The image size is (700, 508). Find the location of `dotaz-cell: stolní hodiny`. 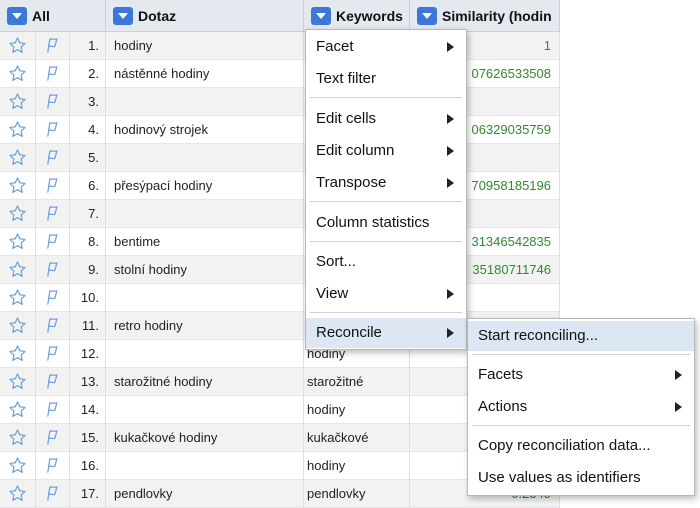

dotaz-cell: stolní hodiny is located at coordinates (205, 270).